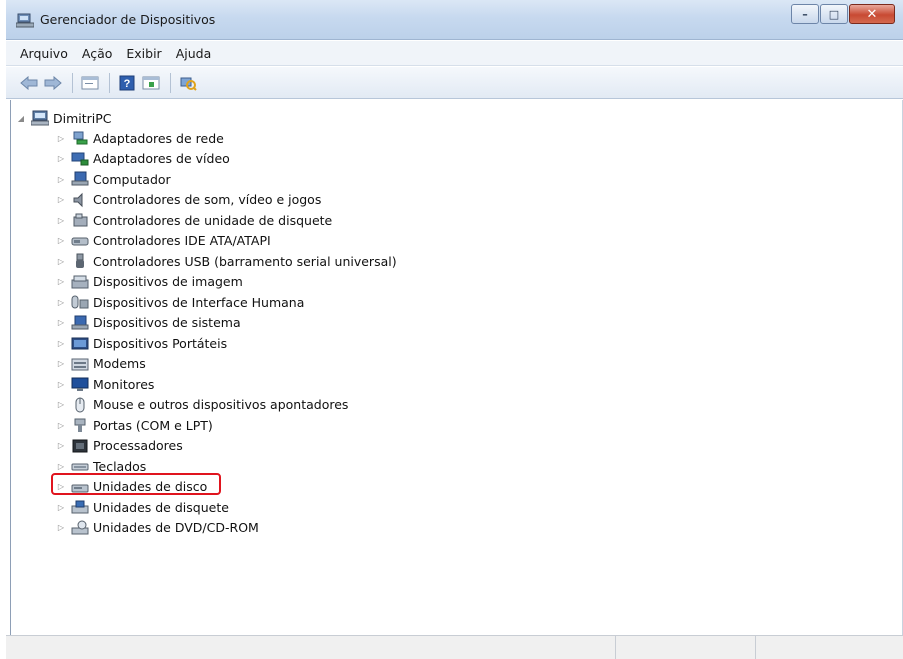 The image size is (903, 659). I want to click on portable-device-icon, so click(80, 343).